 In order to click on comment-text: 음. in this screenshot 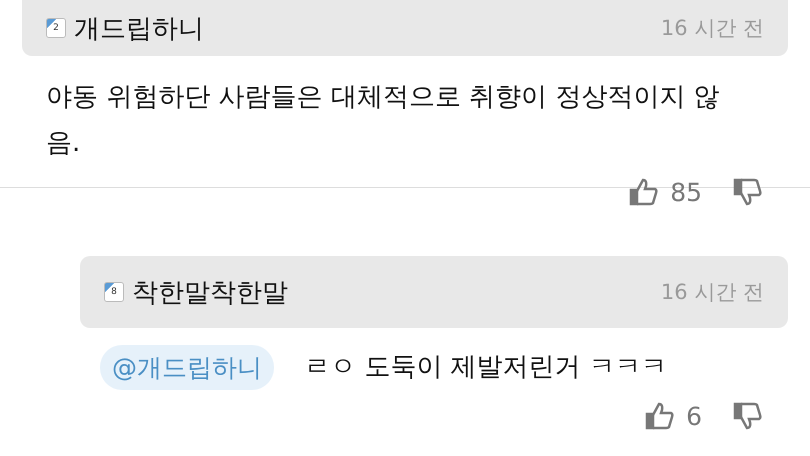, I will do `click(64, 143)`.